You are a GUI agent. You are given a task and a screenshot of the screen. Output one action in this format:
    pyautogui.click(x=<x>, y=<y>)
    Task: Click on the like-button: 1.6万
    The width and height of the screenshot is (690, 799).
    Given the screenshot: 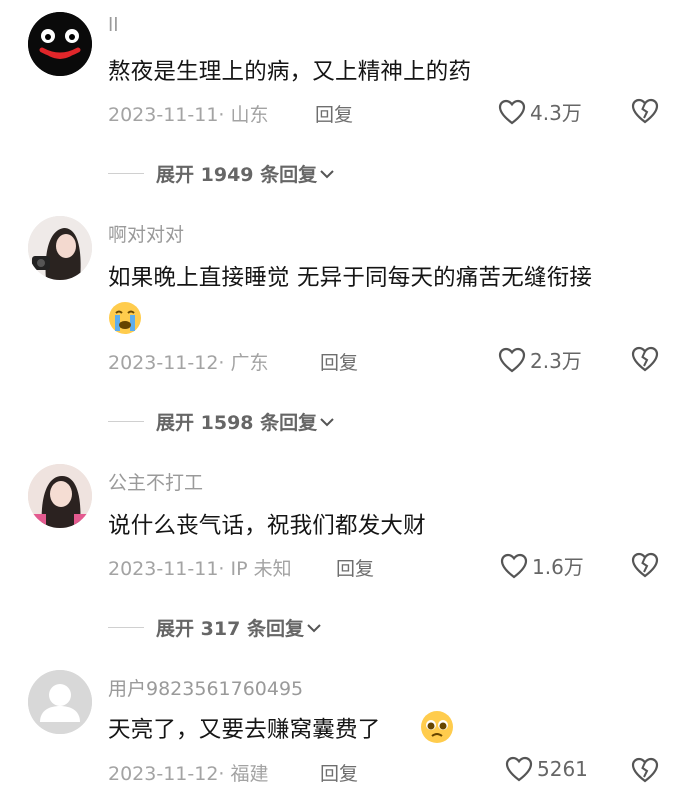 What is the action you would take?
    pyautogui.click(x=542, y=565)
    